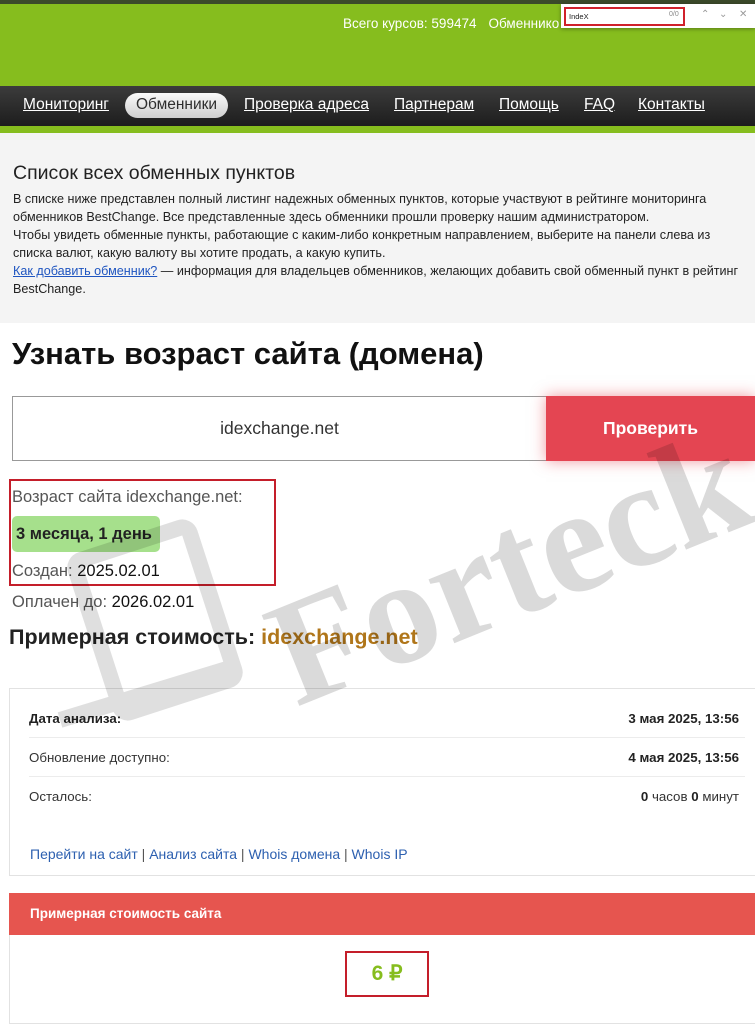 This screenshot has width=755, height=1024. Describe the element at coordinates (674, 14) in the screenshot. I see `find-count: 0/0` at that location.